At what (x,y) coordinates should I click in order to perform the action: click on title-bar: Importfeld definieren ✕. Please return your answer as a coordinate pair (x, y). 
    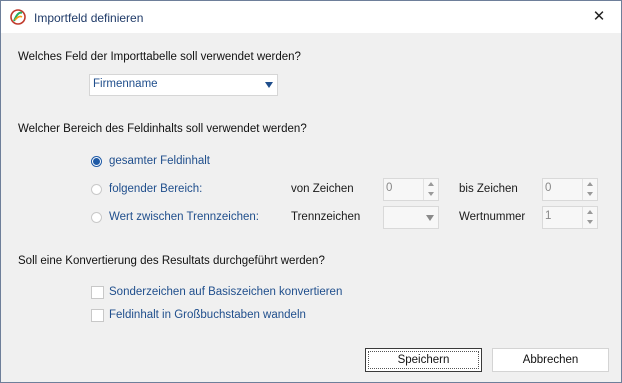
    Looking at the image, I should click on (311, 17).